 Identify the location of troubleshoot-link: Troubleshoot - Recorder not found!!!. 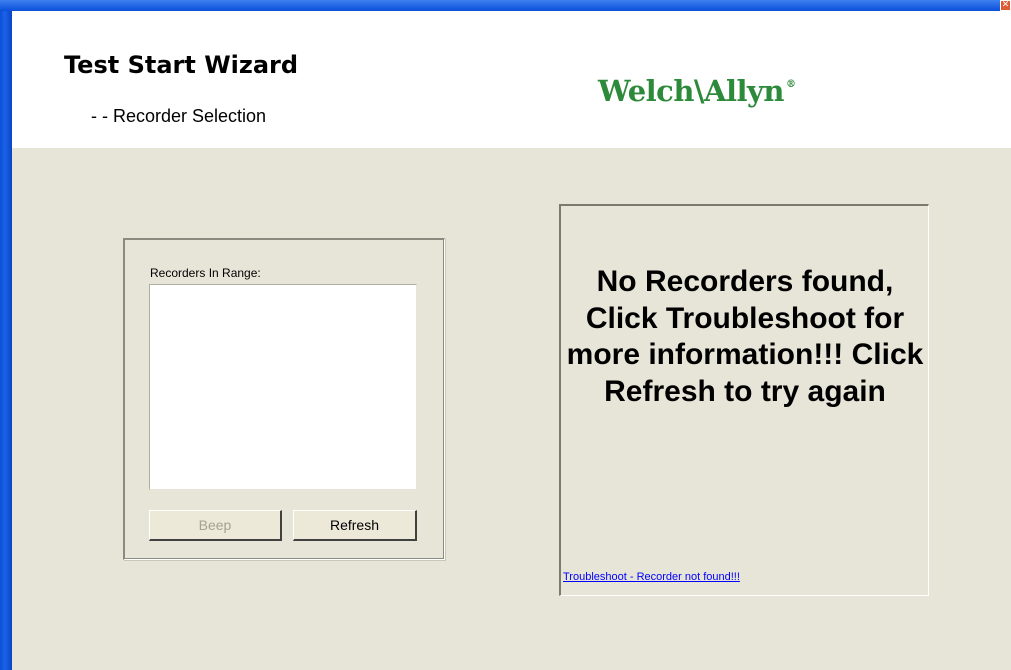
(651, 577).